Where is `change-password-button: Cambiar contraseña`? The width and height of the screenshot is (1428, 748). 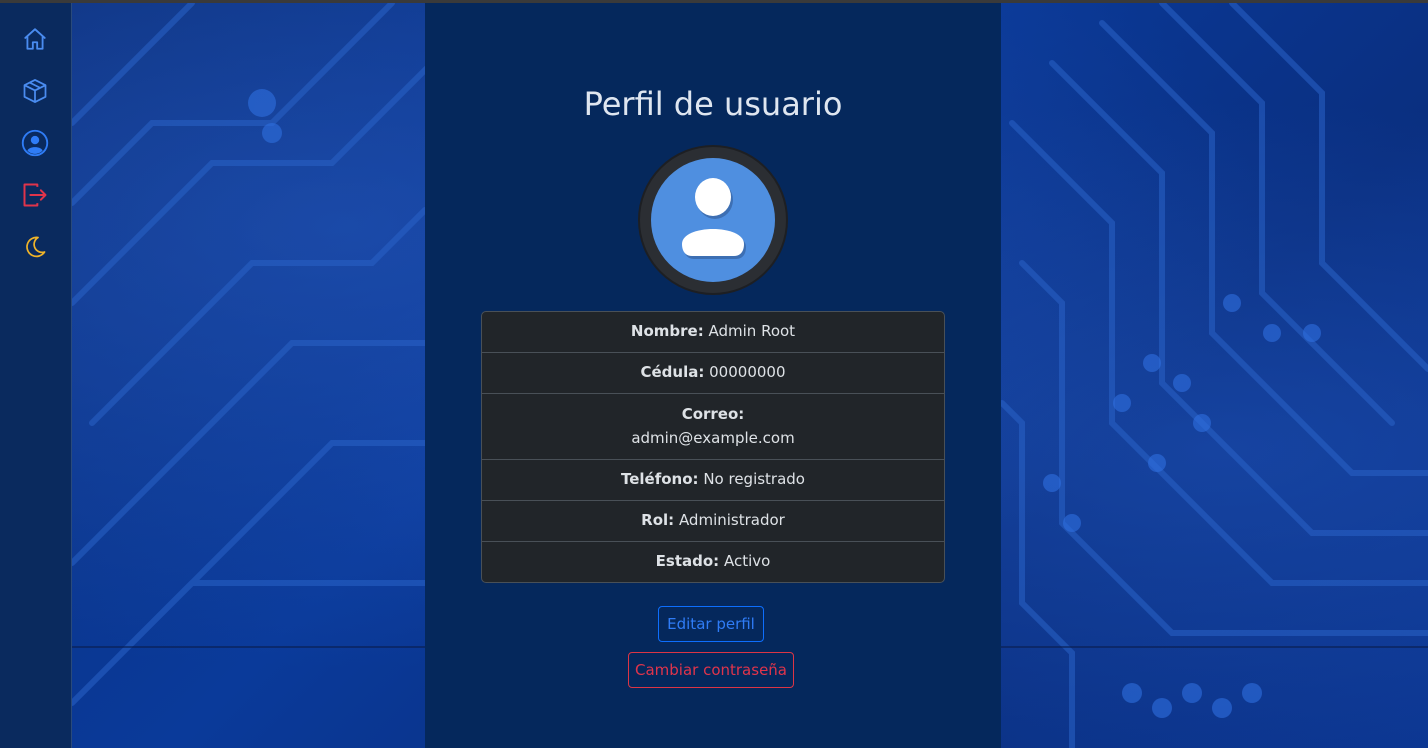
change-password-button: Cambiar contraseña is located at coordinates (711, 670).